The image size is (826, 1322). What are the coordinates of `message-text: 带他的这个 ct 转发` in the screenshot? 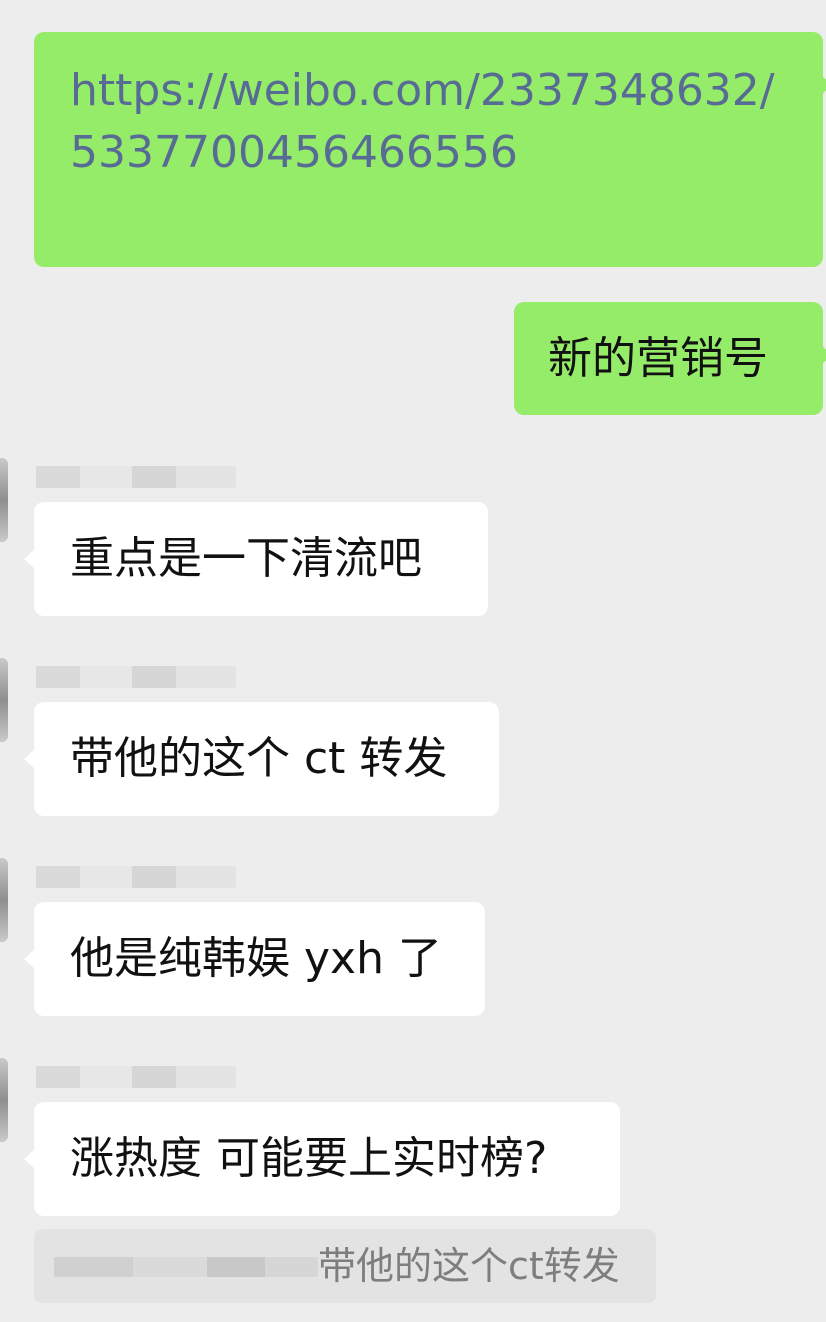 It's located at (259, 758).